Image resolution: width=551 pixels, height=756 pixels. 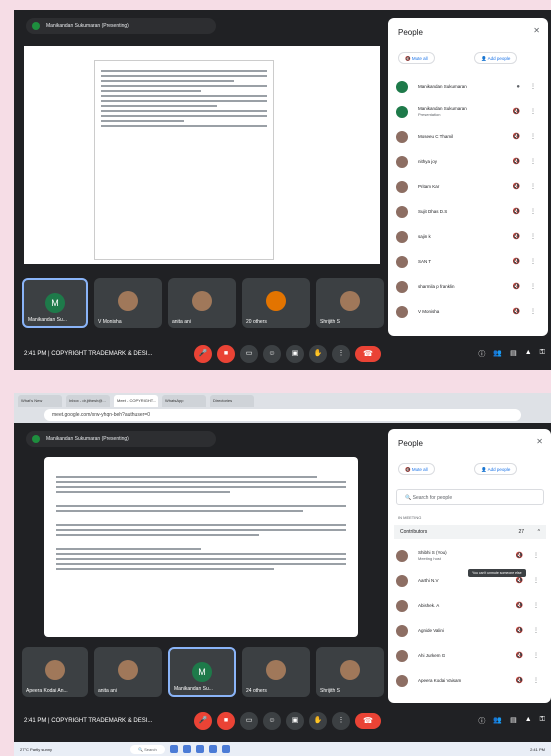 I want to click on list-item: V Monisha 🔇 ⋮, so click(x=470, y=311).